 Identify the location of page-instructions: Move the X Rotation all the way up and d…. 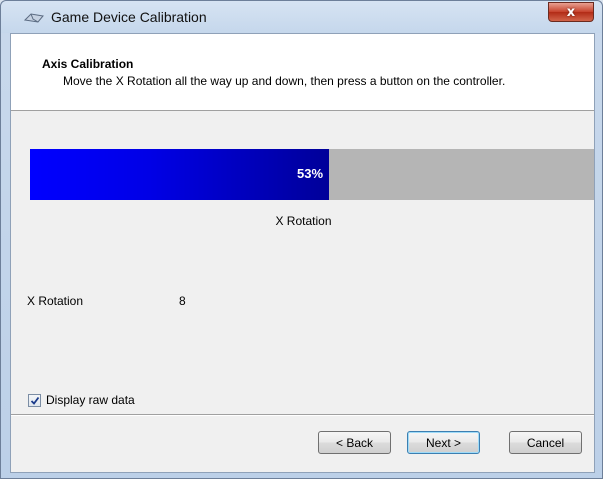
(284, 81).